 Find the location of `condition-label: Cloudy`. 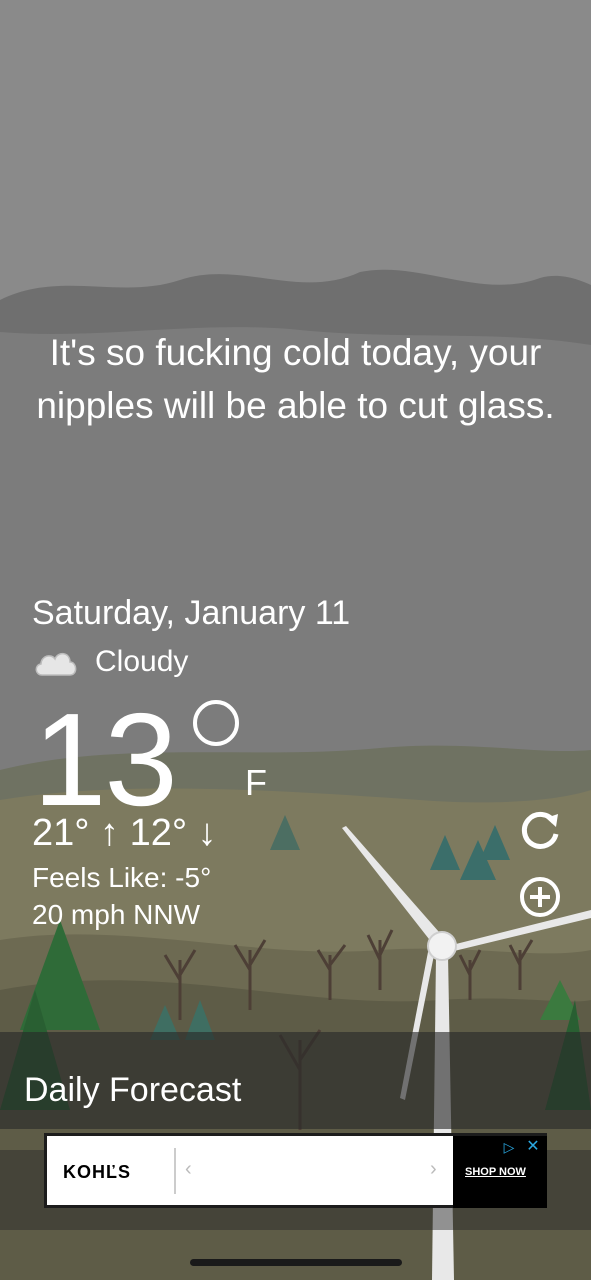

condition-label: Cloudy is located at coordinates (142, 661).